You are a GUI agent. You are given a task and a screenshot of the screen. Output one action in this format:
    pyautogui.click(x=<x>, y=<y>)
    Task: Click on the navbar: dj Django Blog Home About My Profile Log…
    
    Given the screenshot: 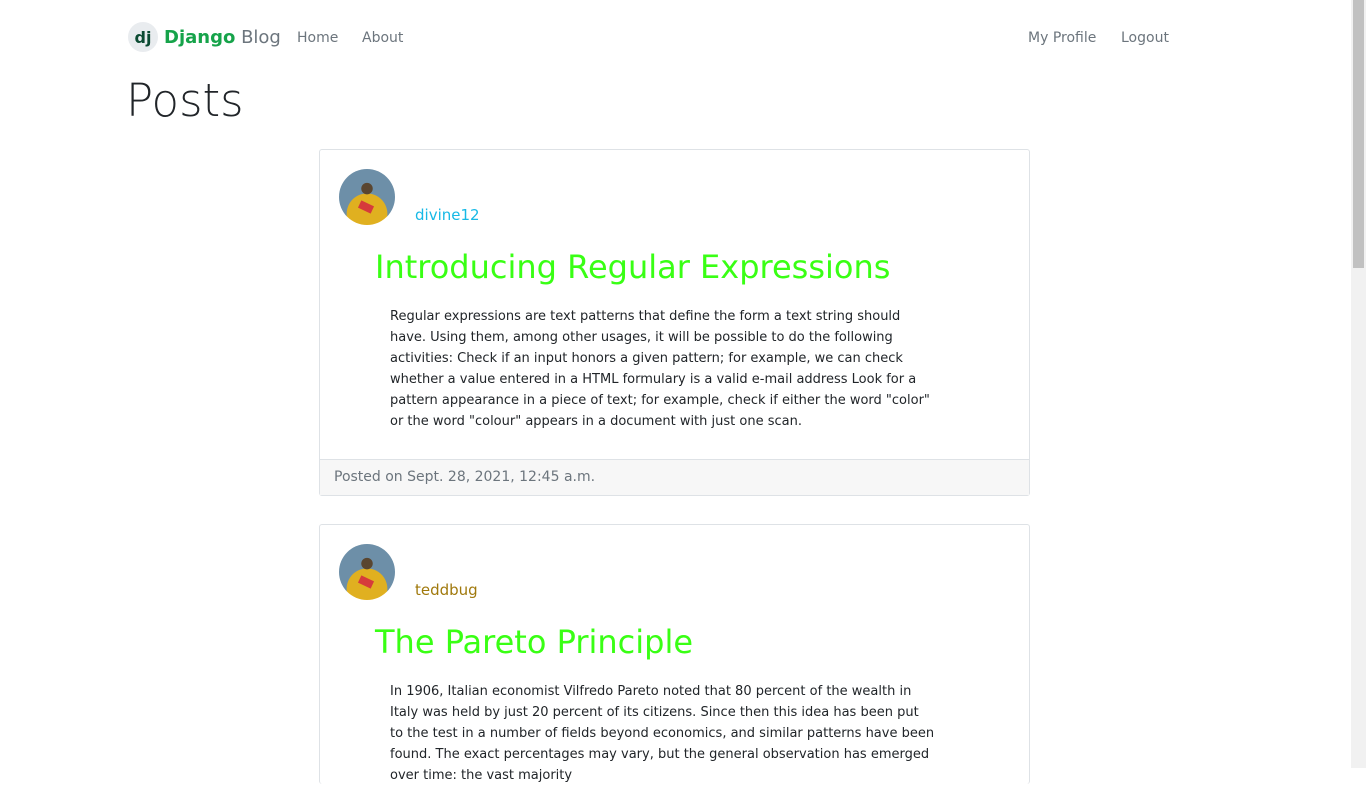 What is the action you would take?
    pyautogui.click(x=675, y=38)
    